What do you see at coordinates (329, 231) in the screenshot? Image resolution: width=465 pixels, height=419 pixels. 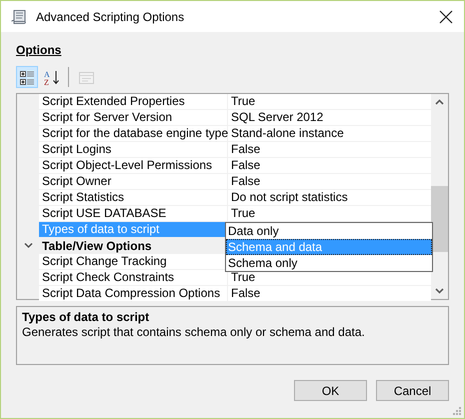 I see `dropdown-option: Data only` at bounding box center [329, 231].